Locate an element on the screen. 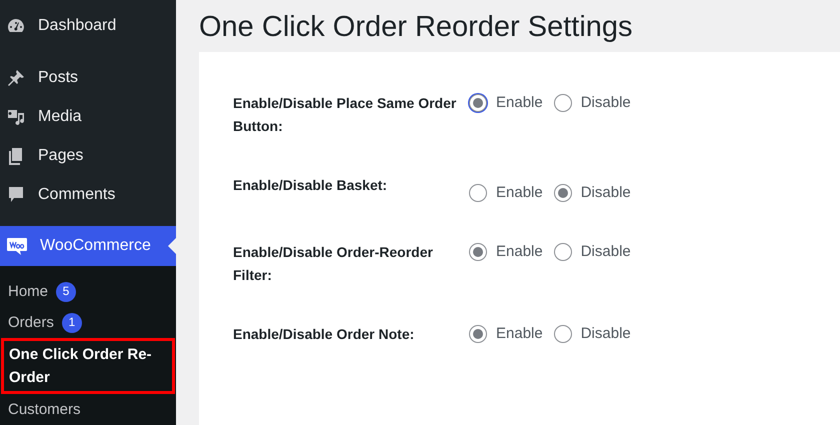 The width and height of the screenshot is (840, 425). count-badge: 1 is located at coordinates (72, 322).